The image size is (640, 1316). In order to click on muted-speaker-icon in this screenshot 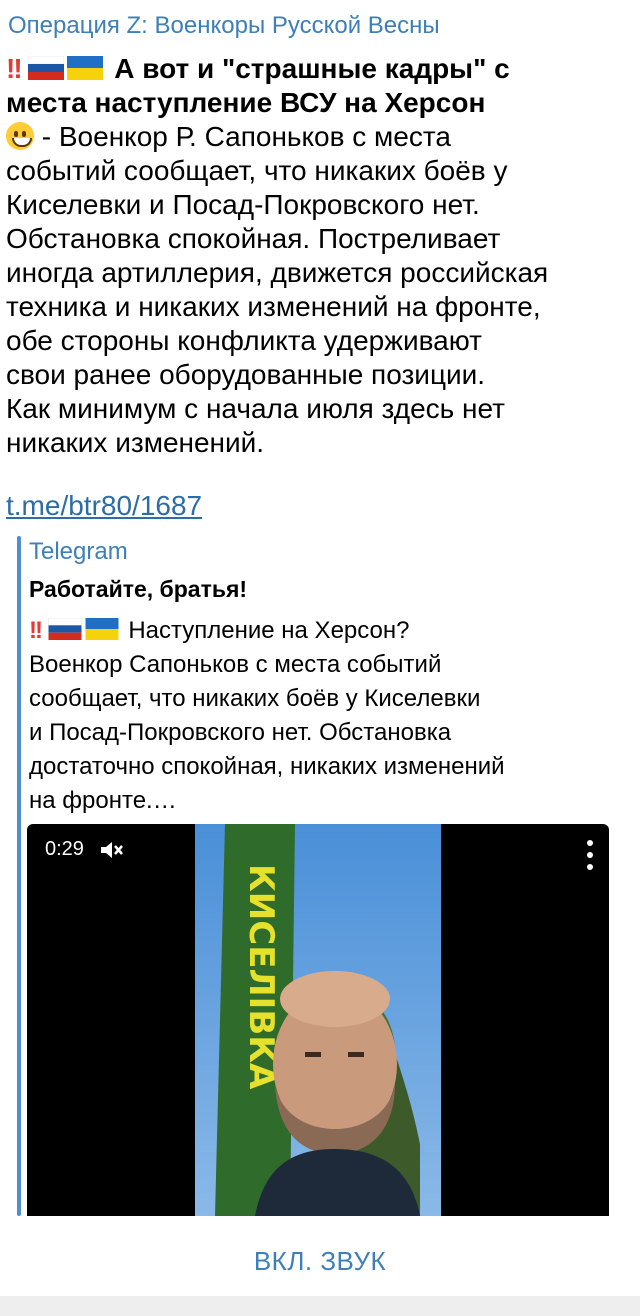, I will do `click(112, 850)`.